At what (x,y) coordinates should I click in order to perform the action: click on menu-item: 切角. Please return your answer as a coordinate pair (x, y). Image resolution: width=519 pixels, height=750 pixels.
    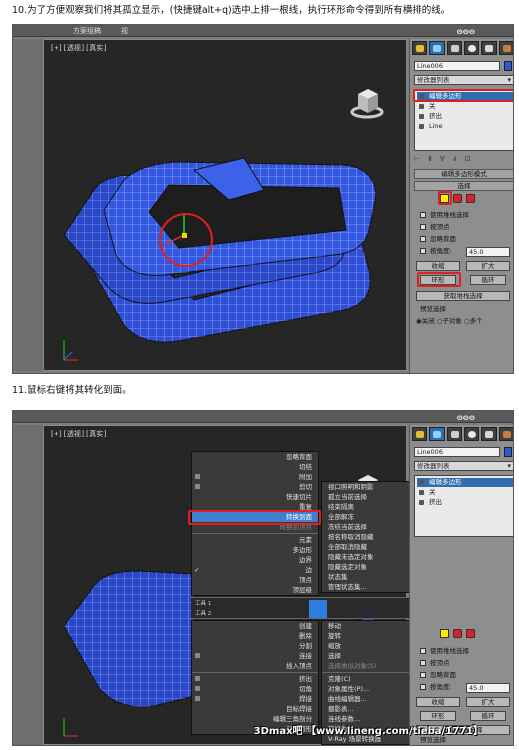
    Looking at the image, I should click on (255, 689).